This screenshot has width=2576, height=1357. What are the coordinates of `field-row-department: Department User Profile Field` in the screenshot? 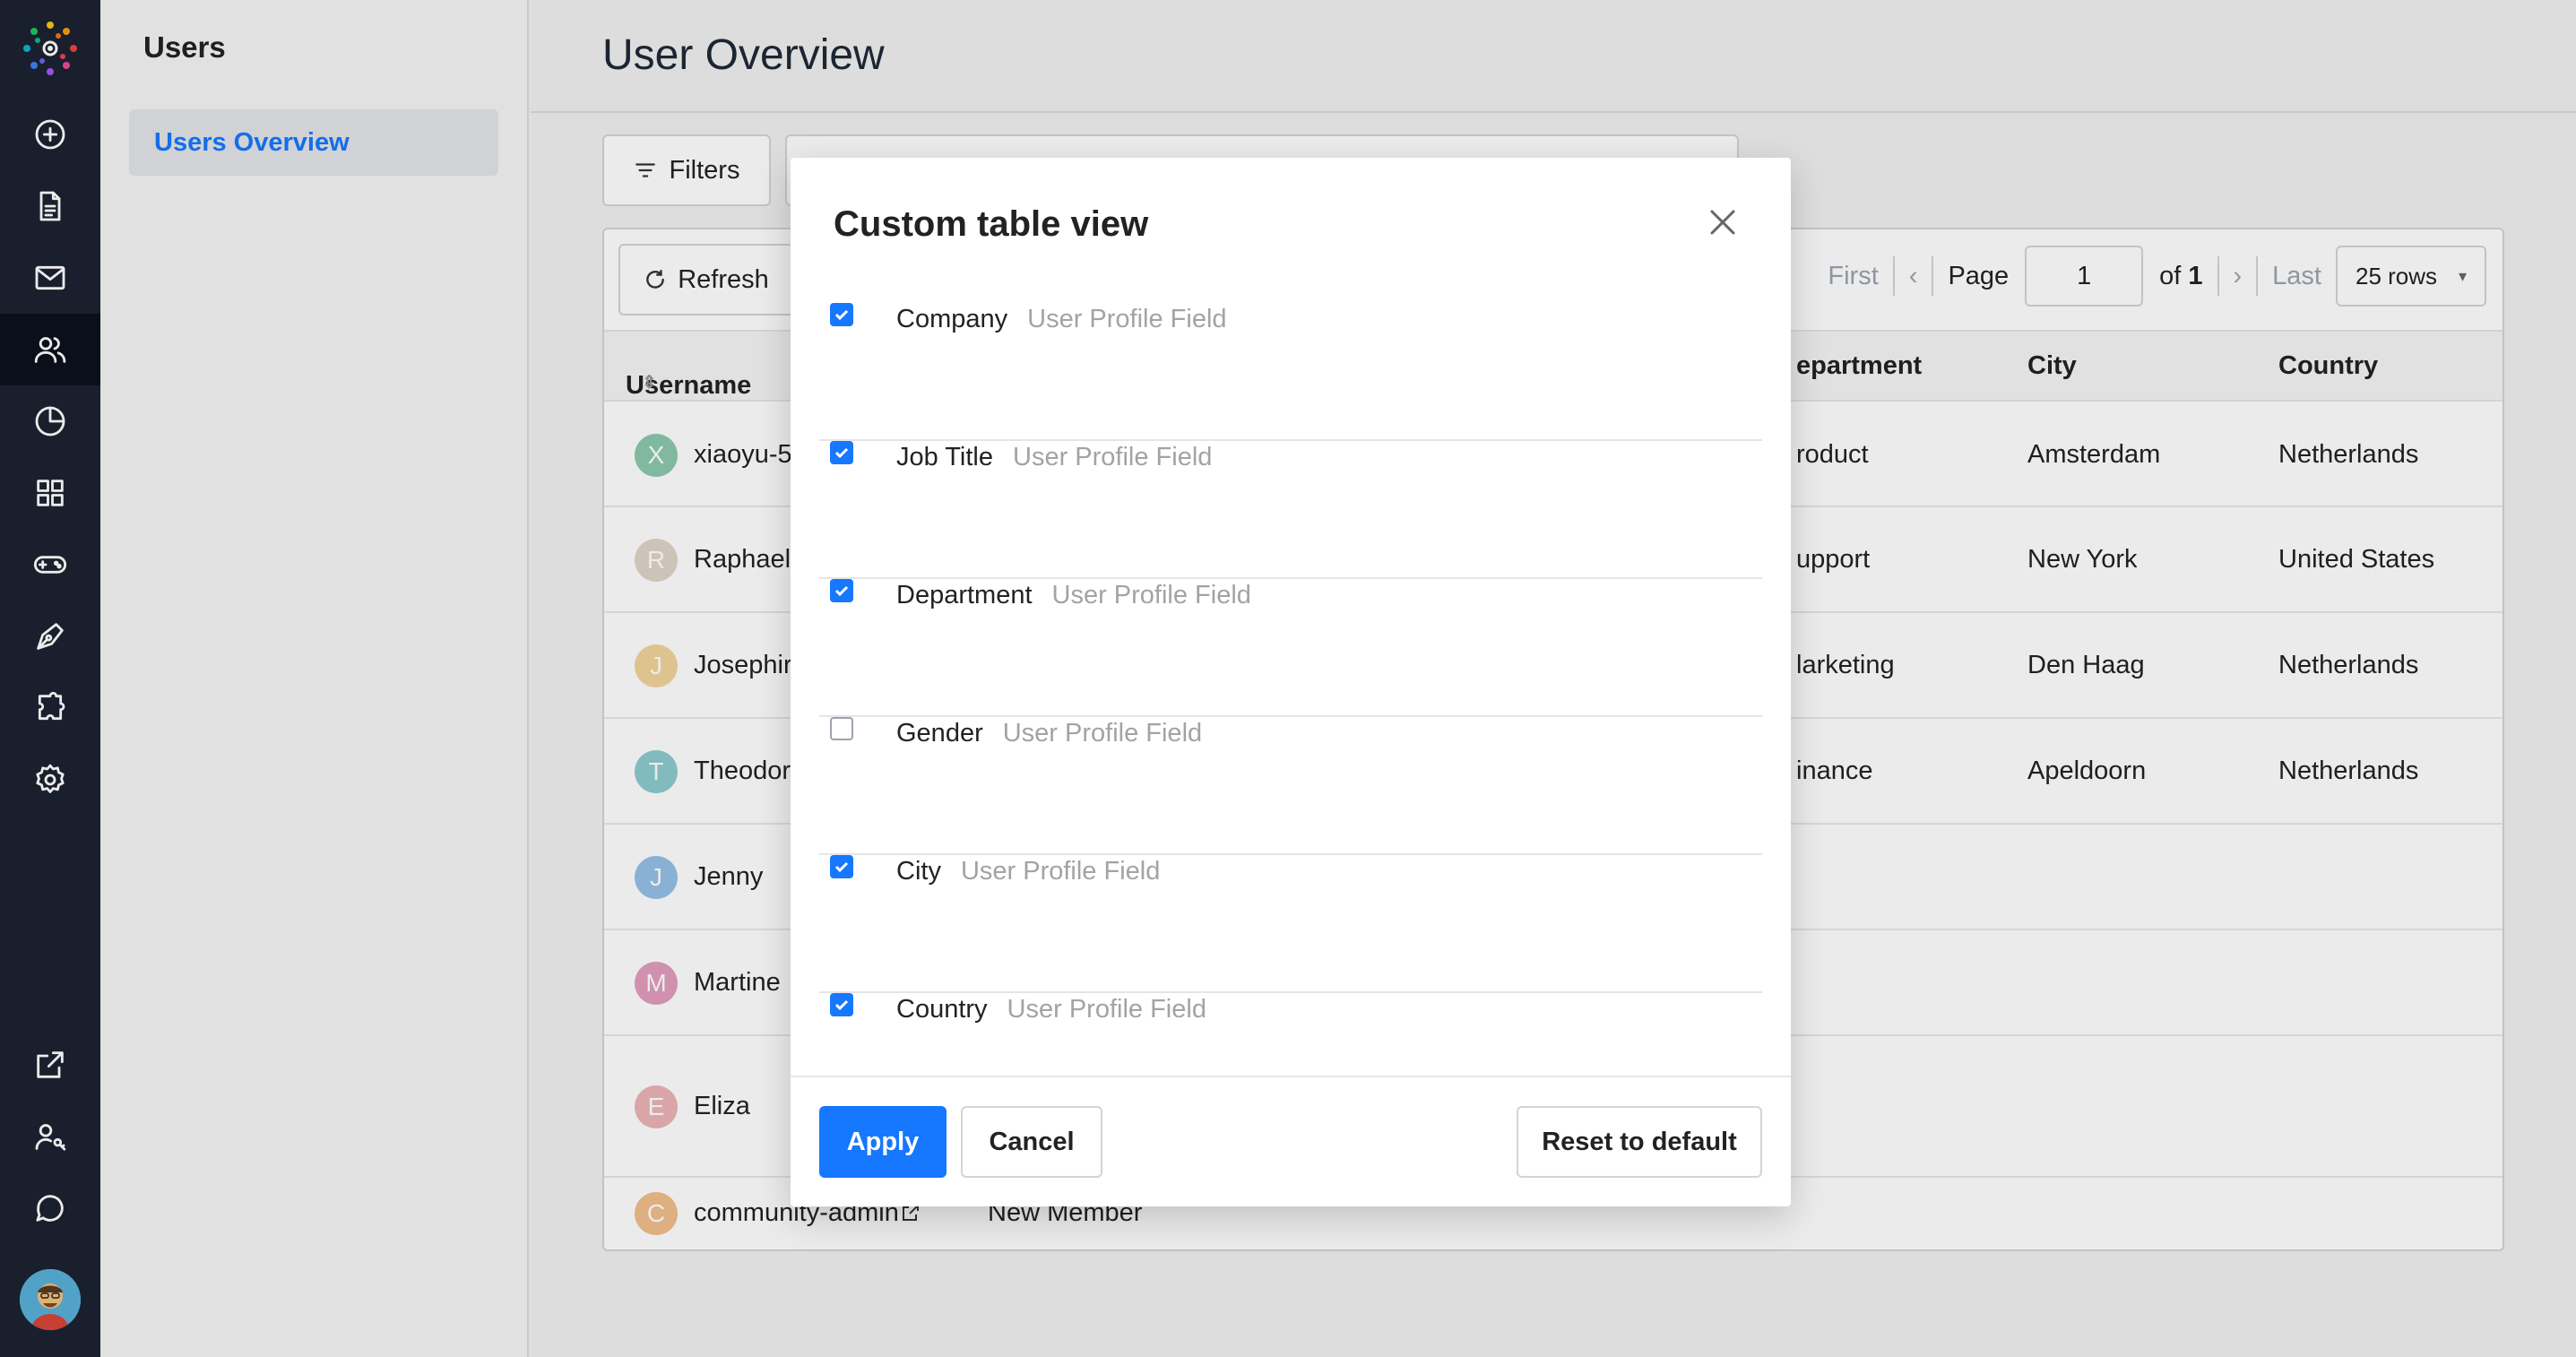 It's located at (1290, 648).